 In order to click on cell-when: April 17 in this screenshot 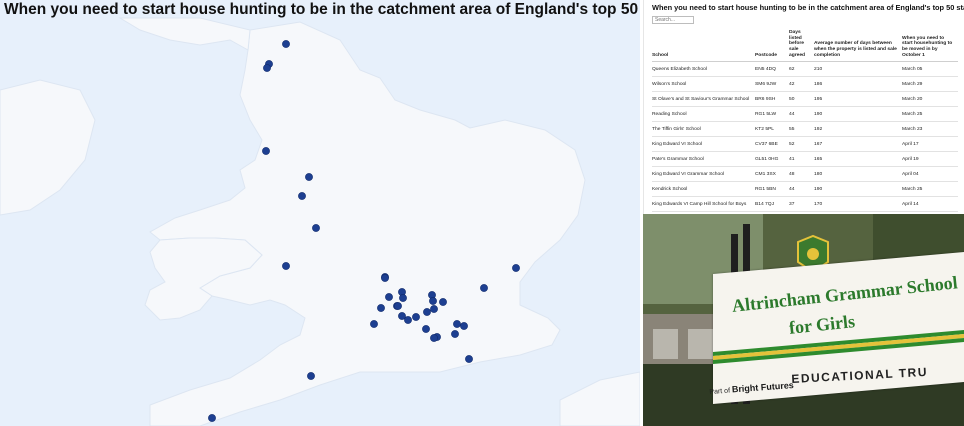, I will do `click(930, 144)`.